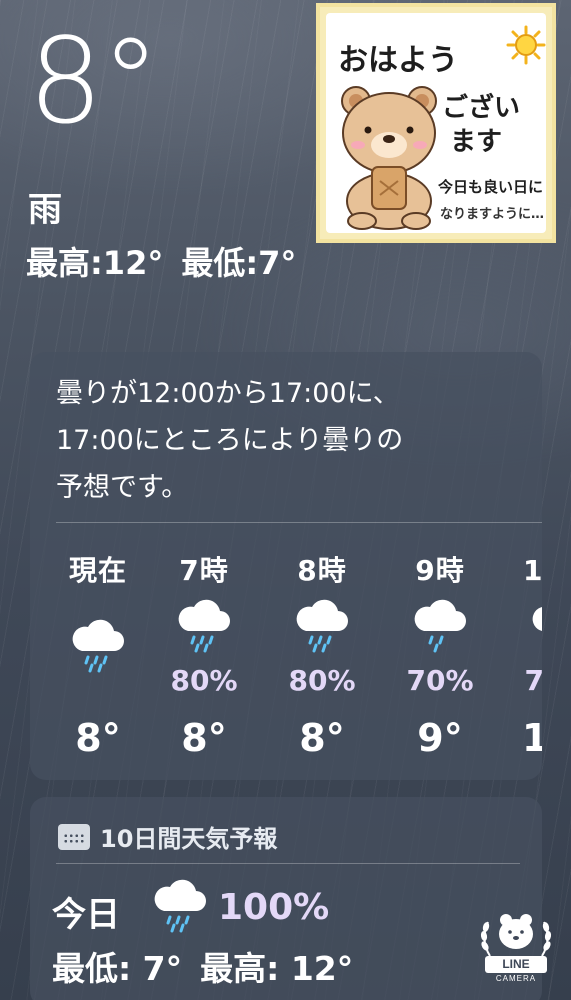 This screenshot has height=1000, width=571. What do you see at coordinates (97, 570) in the screenshot?
I see `hour-label: 現在` at bounding box center [97, 570].